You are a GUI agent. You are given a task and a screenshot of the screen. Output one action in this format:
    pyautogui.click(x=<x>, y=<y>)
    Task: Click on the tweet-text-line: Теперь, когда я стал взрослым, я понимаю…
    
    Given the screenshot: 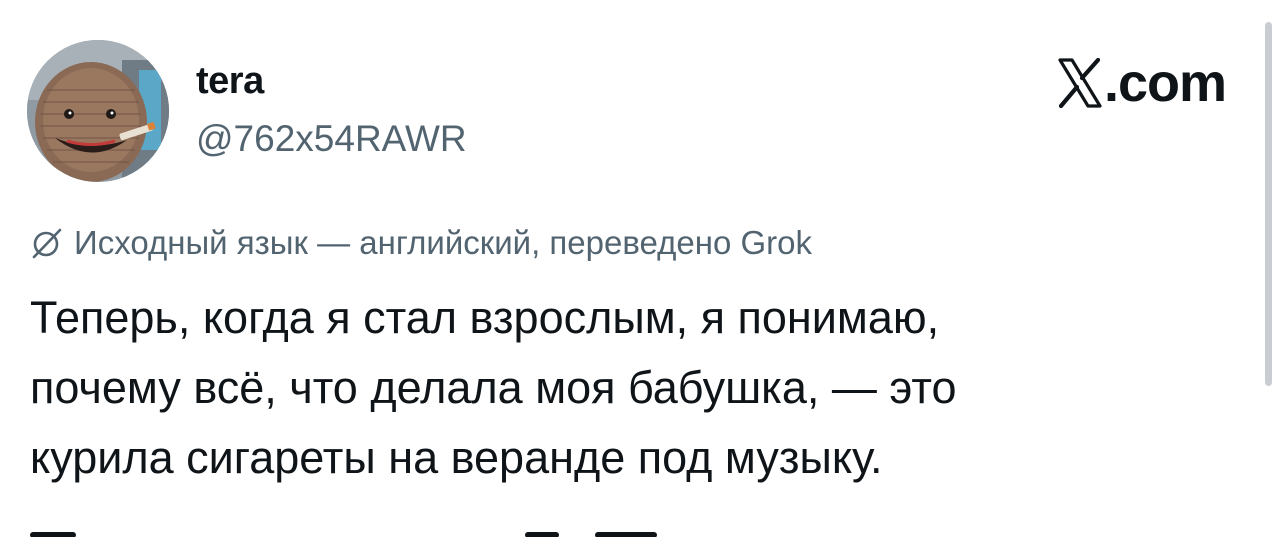 What is the action you would take?
    pyautogui.click(x=485, y=317)
    